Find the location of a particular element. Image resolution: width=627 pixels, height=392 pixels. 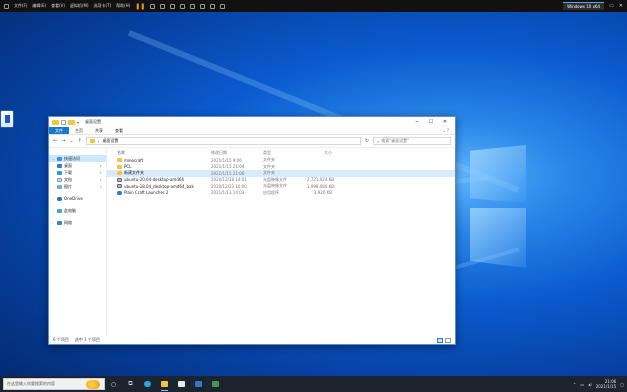

up-arrow-icon: ↑ is located at coordinates (80, 141).